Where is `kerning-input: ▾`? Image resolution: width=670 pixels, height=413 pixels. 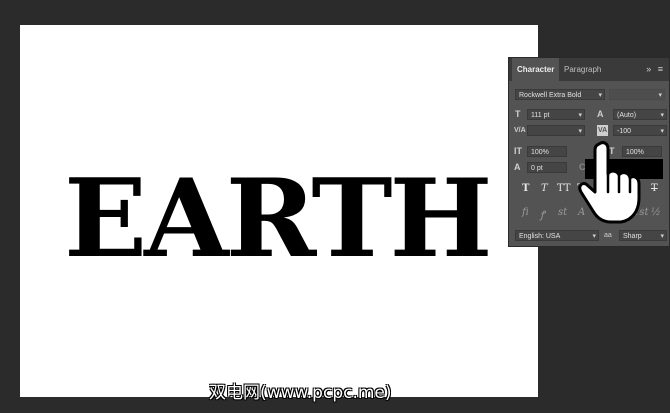 kerning-input: ▾ is located at coordinates (556, 130).